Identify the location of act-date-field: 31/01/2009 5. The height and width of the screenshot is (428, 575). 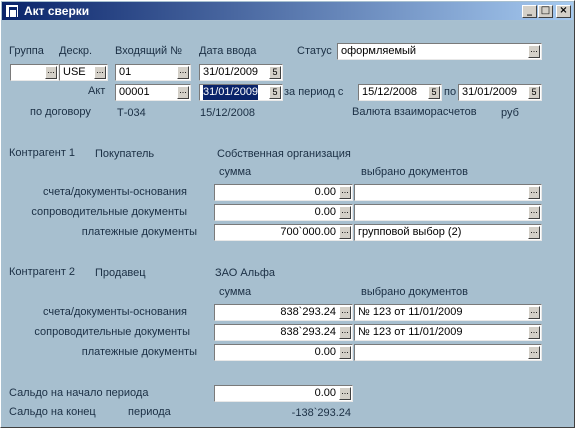
(241, 92).